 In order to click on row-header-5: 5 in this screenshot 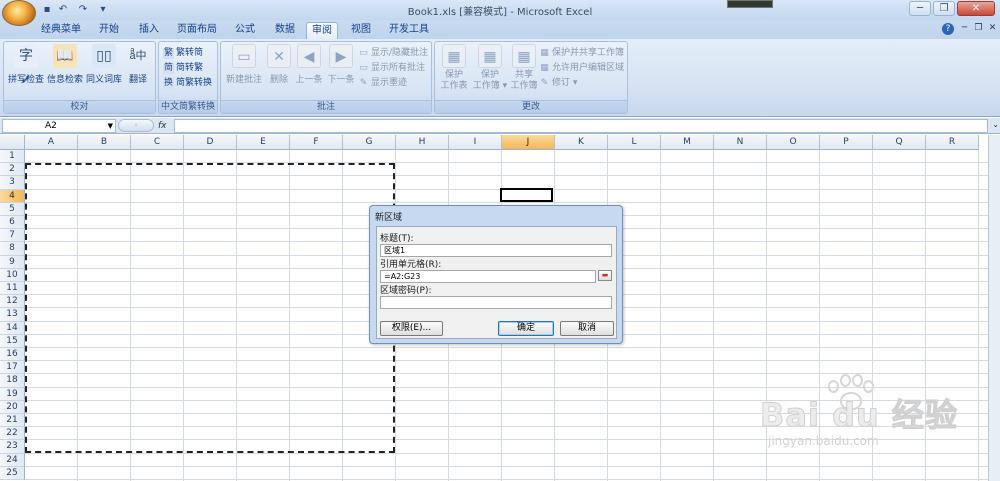, I will do `click(12, 209)`.